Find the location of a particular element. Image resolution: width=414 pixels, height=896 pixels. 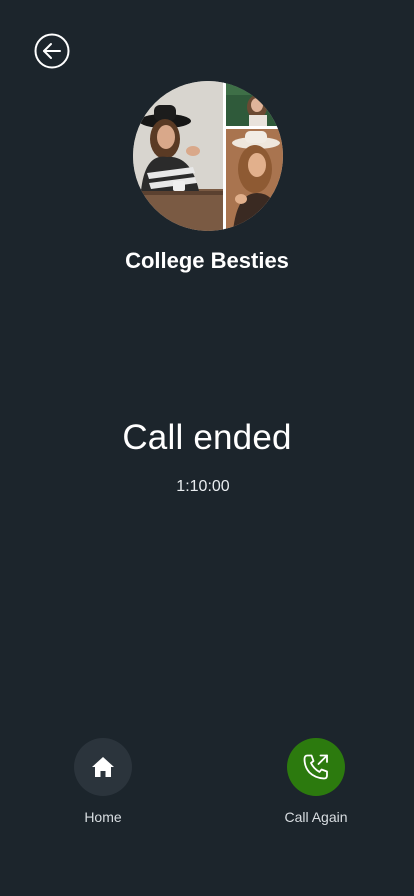

call-again-button is located at coordinates (316, 767).